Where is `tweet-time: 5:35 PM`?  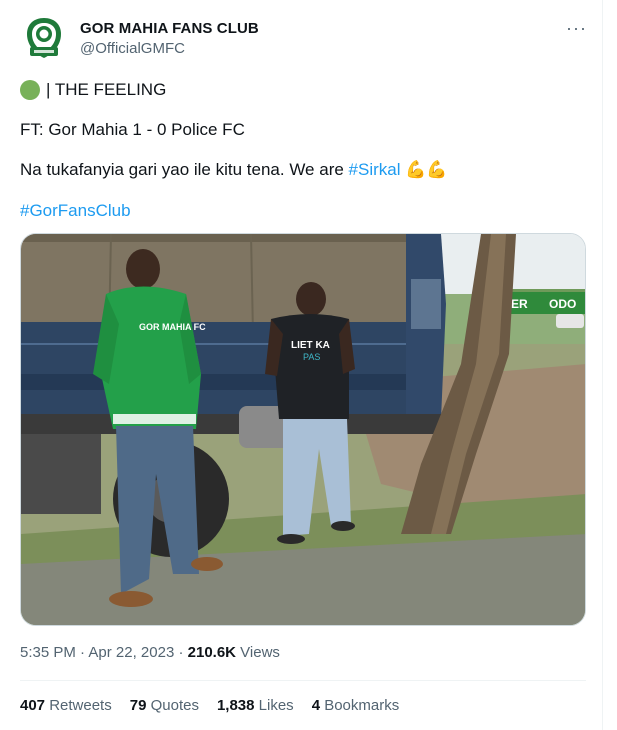
tweet-time: 5:35 PM is located at coordinates (48, 652).